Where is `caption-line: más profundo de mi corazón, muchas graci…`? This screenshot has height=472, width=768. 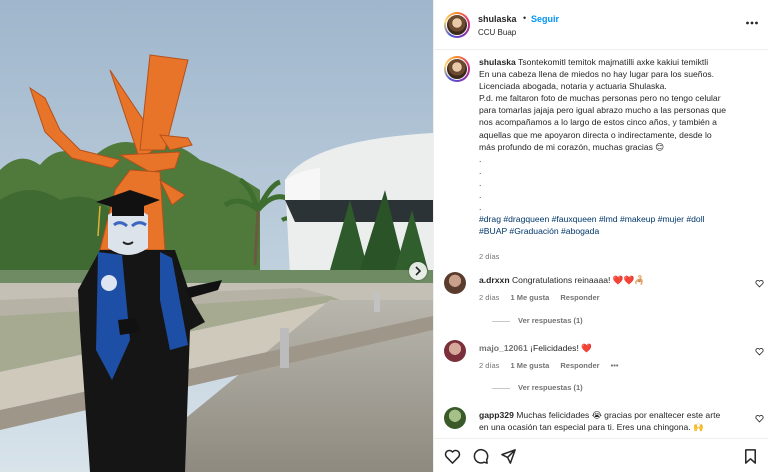
caption-line: más profundo de mi corazón, muchas graci… is located at coordinates (572, 146).